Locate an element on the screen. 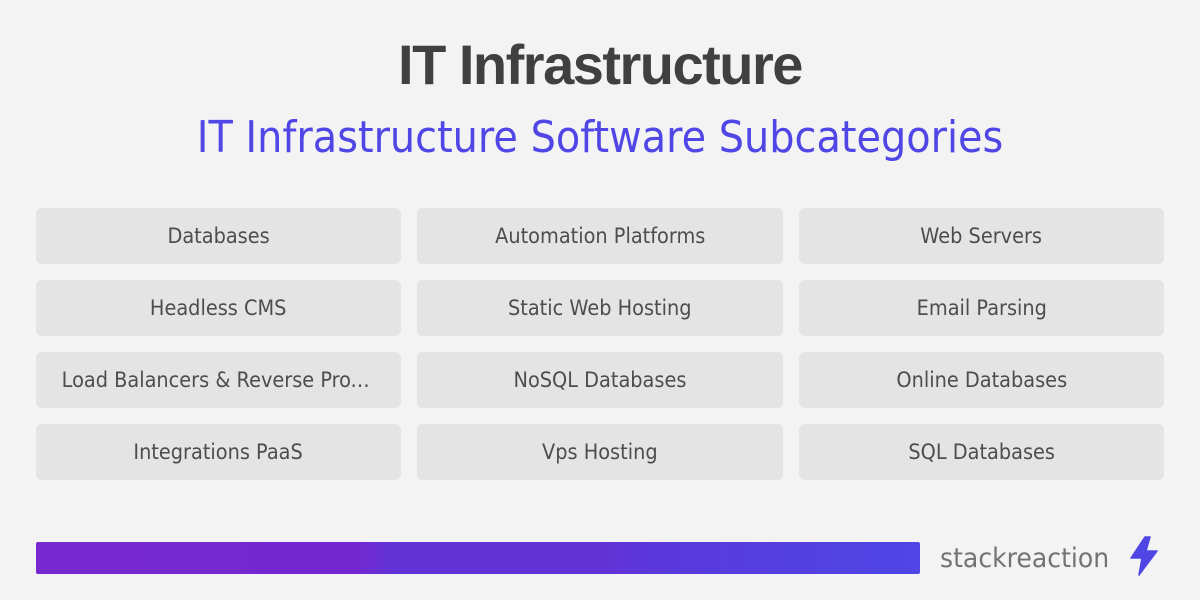 This screenshot has height=600, width=1200. subcategory-card-email-parsing: Email Parsing is located at coordinates (981, 308).